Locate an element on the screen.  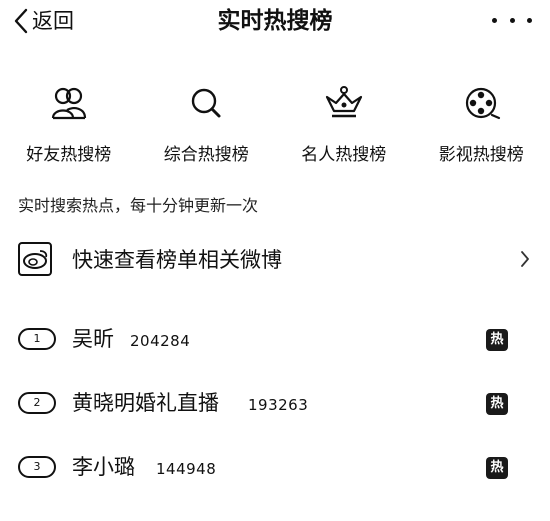
rank-badge: 1 is located at coordinates (37, 339).